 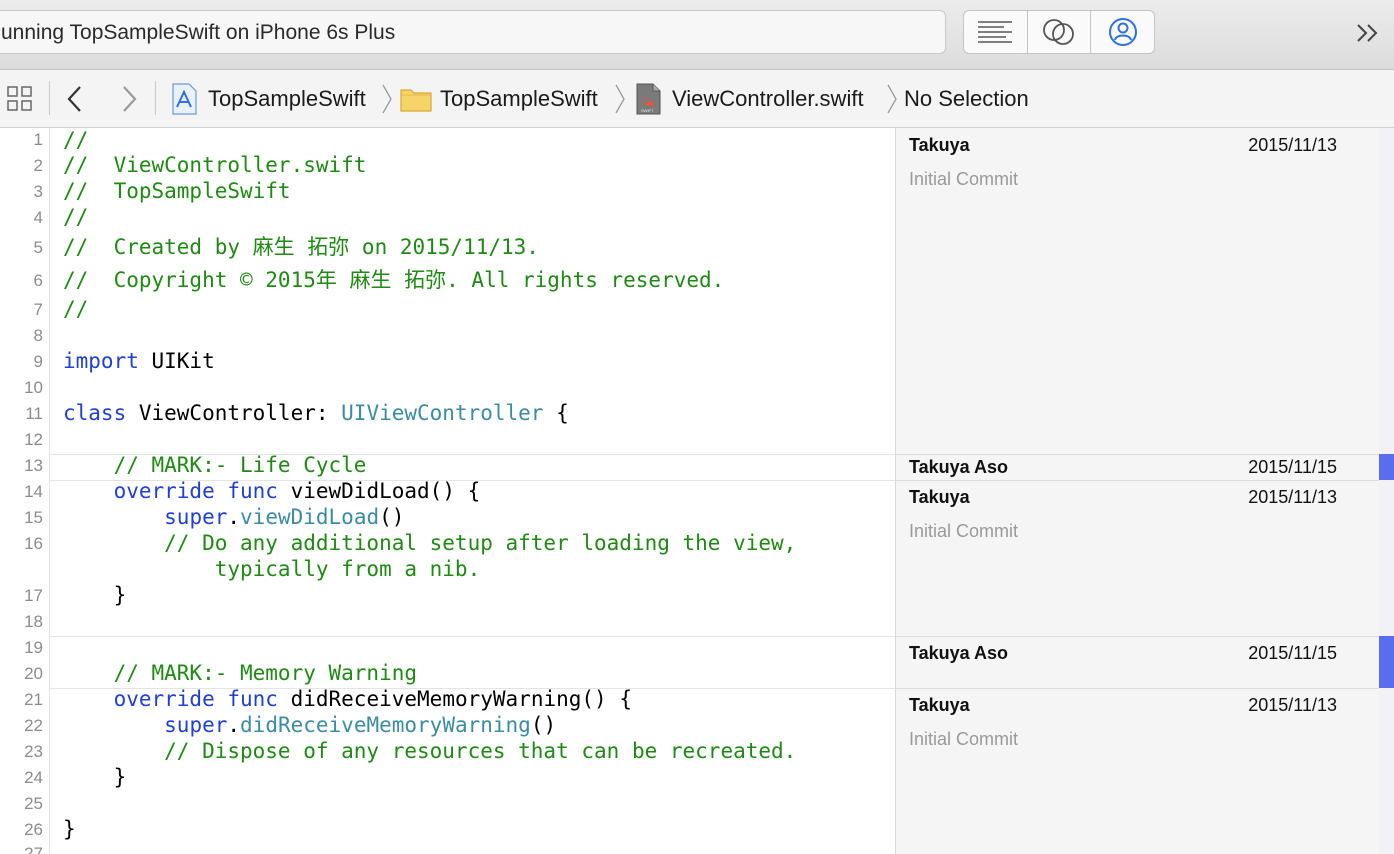 What do you see at coordinates (177, 191) in the screenshot?
I see `code-line: // TopSampleSwift` at bounding box center [177, 191].